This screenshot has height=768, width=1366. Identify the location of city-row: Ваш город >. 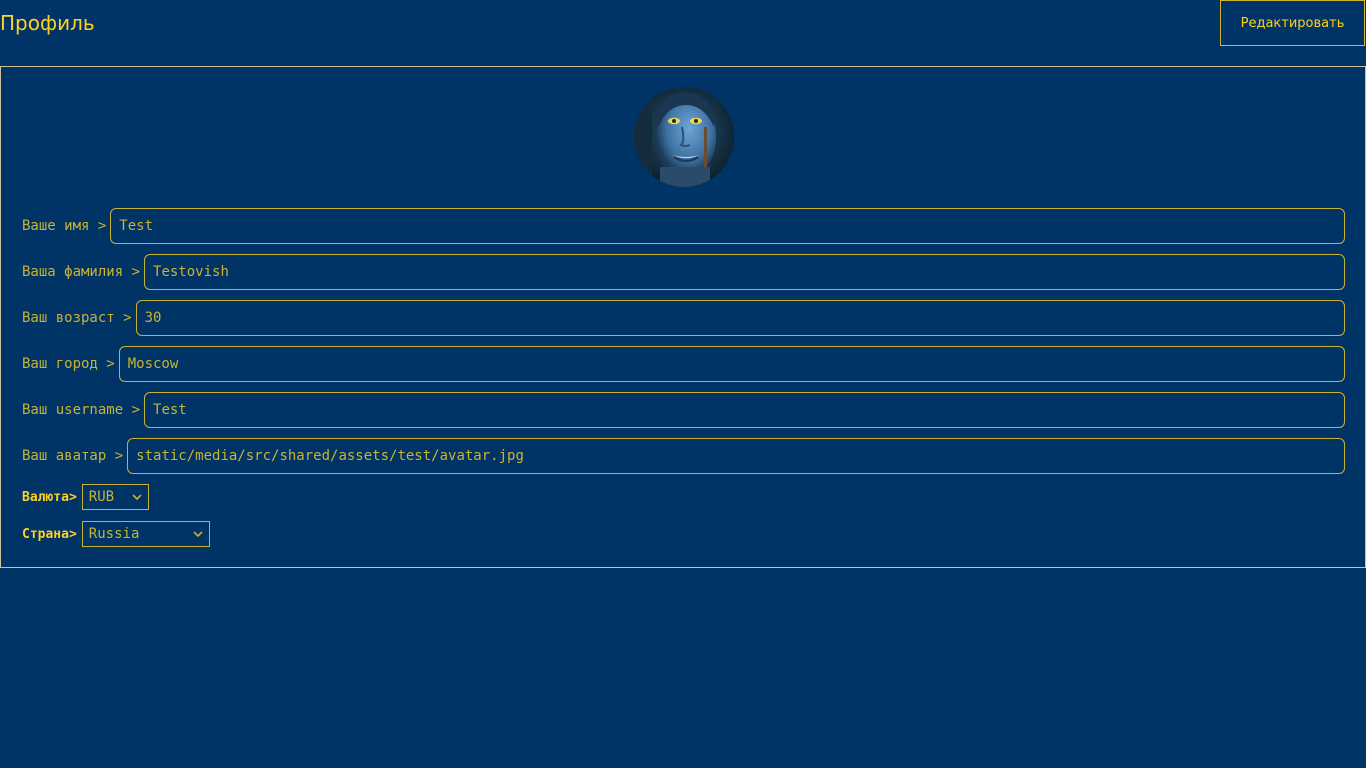
(683, 364).